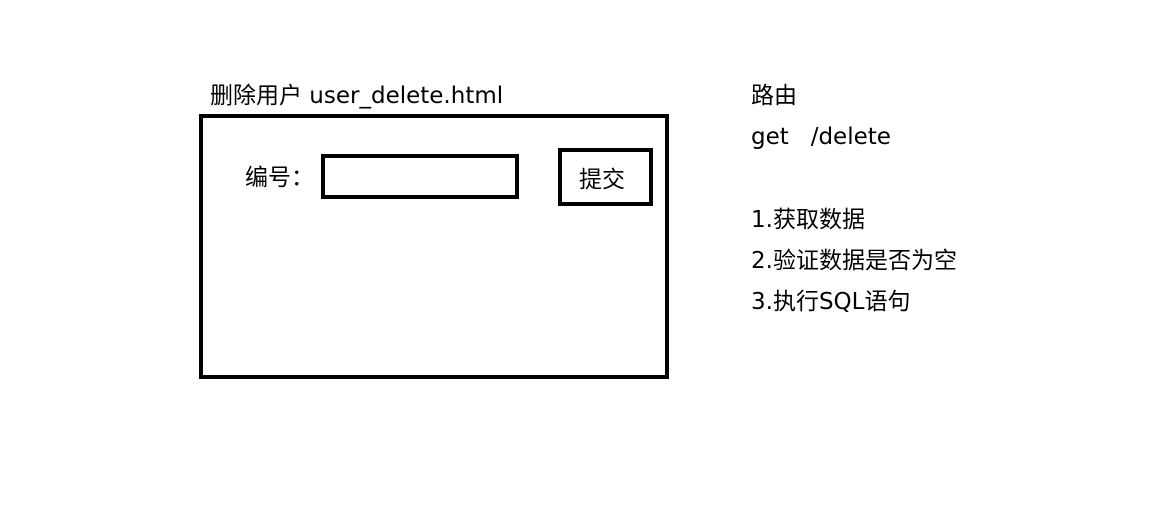  What do you see at coordinates (774, 96) in the screenshot?
I see `route-heading: 路由` at bounding box center [774, 96].